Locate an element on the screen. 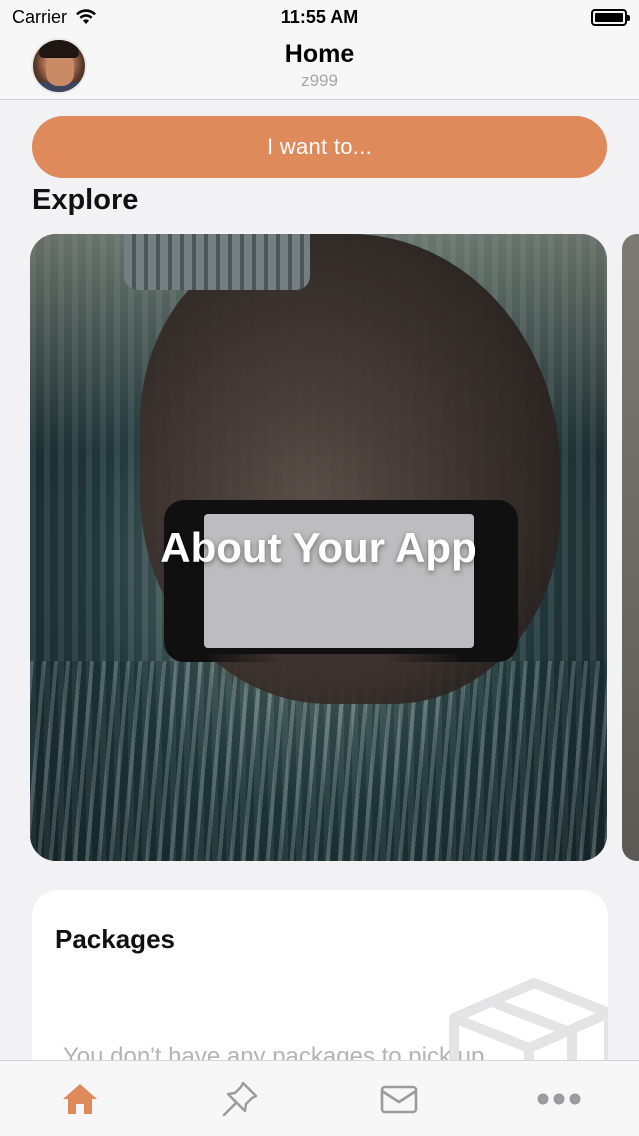 The height and width of the screenshot is (1136, 639). explore-card-title: About Your App is located at coordinates (318, 547).